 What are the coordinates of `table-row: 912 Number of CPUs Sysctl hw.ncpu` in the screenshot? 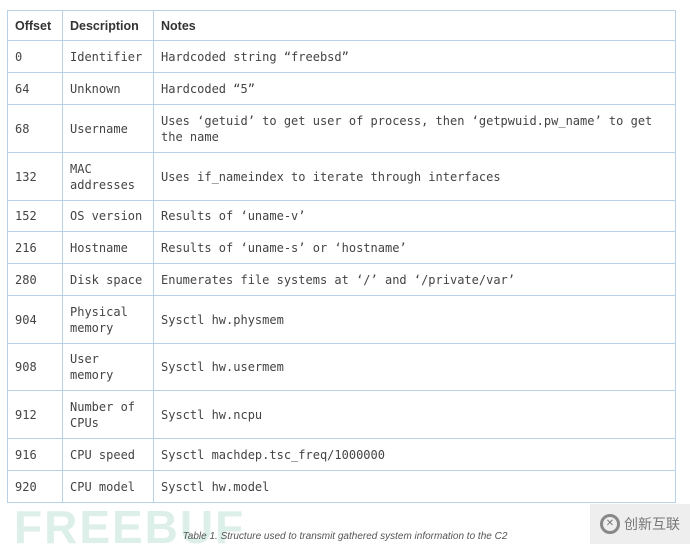 It's located at (341, 414).